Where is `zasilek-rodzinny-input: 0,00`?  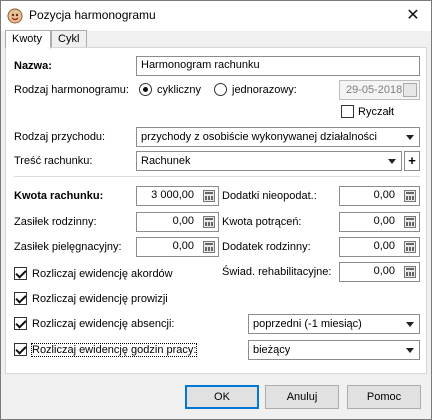
zasilek-rodzinny-input: 0,00 is located at coordinates (177, 222).